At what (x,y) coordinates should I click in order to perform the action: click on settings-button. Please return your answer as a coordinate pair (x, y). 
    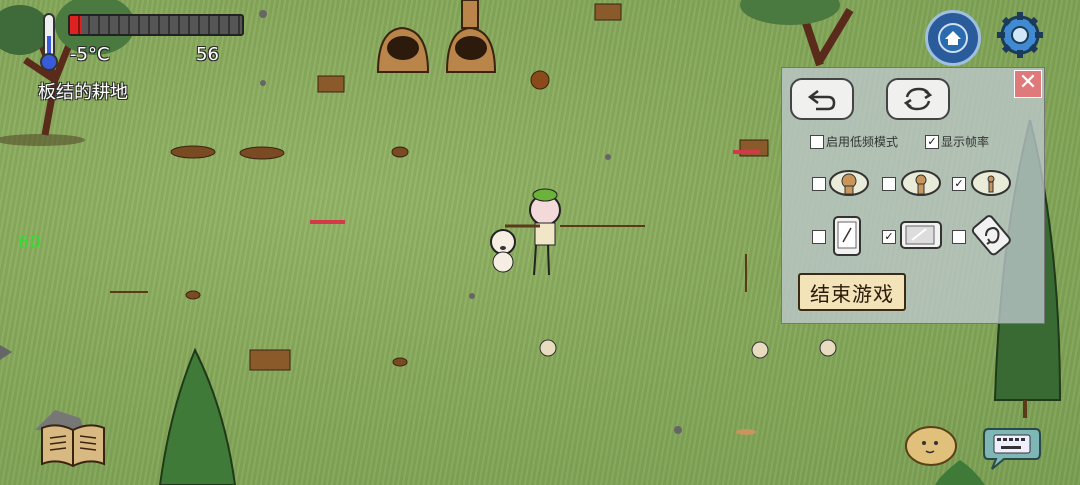
    Looking at the image, I should click on (1020, 35).